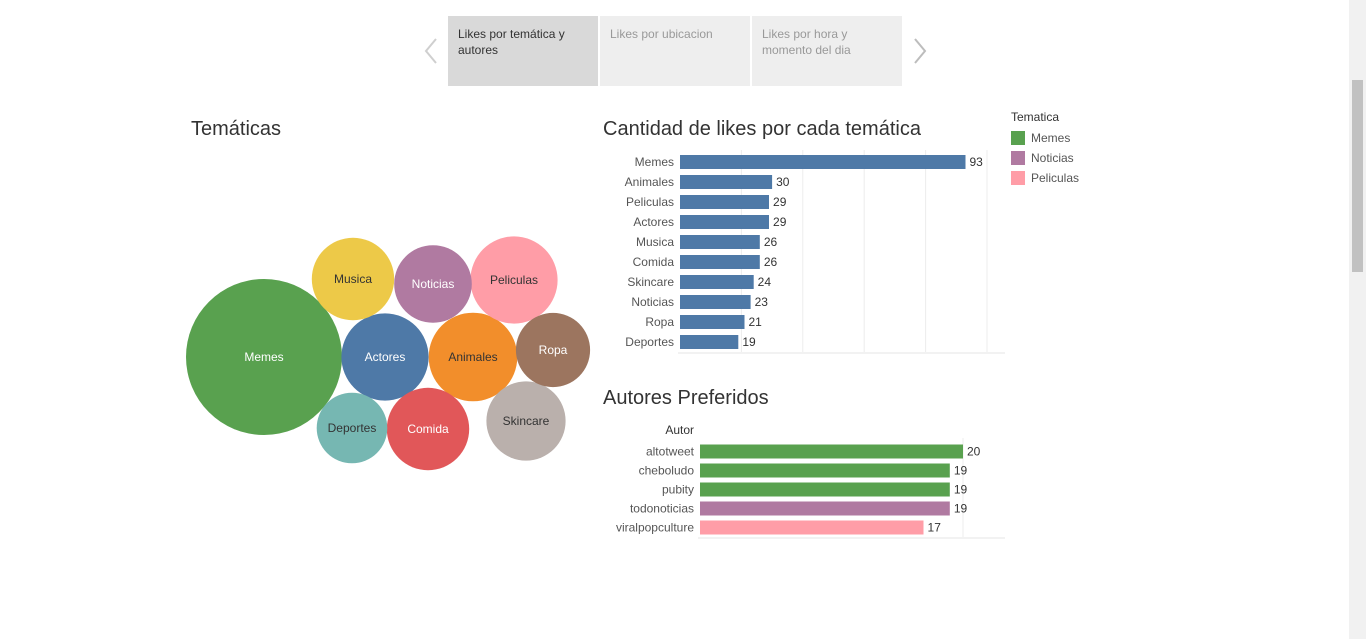 The image size is (1366, 639). Describe the element at coordinates (655, 242) in the screenshot. I see `category-label: Musica` at that location.